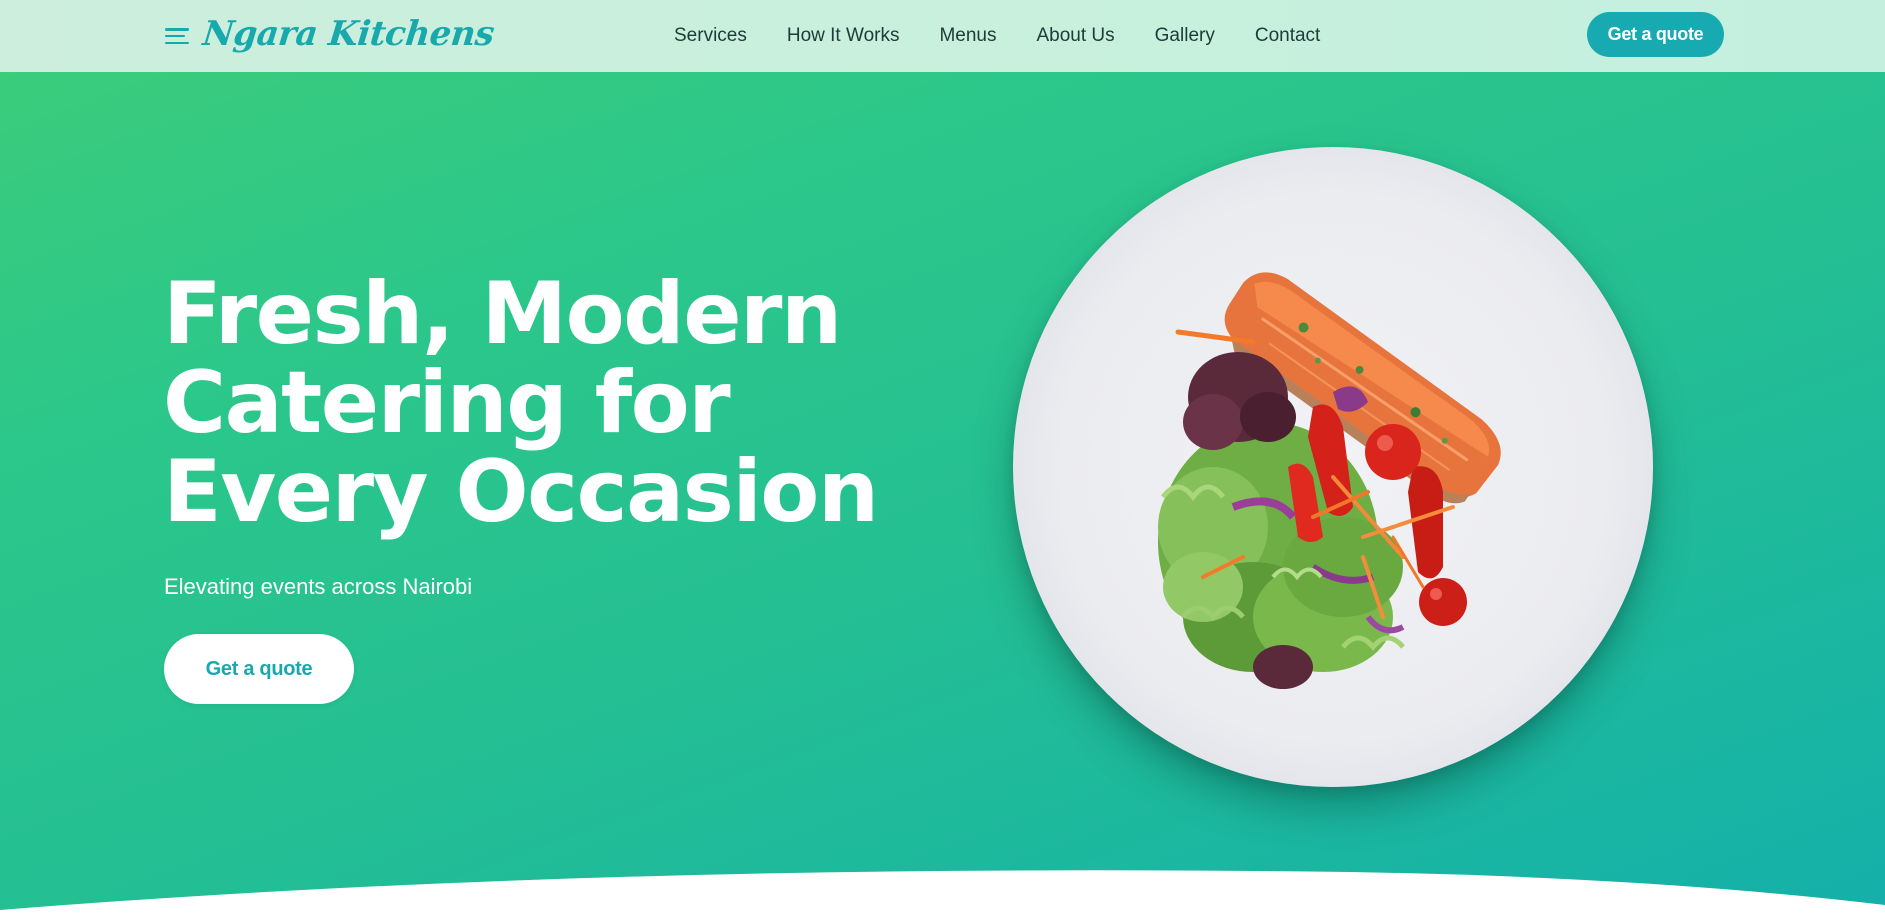 The width and height of the screenshot is (1885, 920). Describe the element at coordinates (1076, 36) in the screenshot. I see `nav-link-about-us: About Us` at that location.